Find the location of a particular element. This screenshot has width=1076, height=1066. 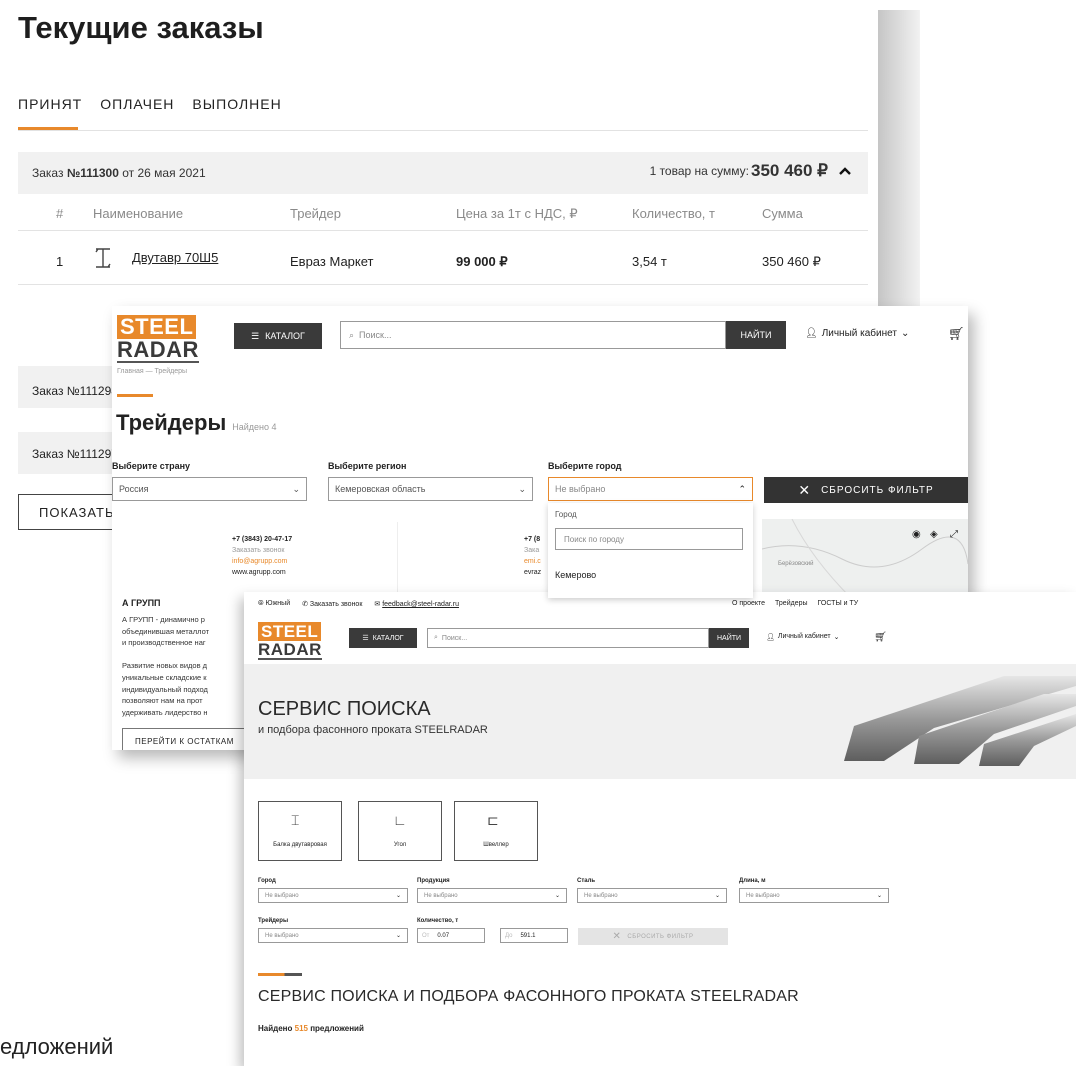

col-name: Наименование is located at coordinates (138, 213).